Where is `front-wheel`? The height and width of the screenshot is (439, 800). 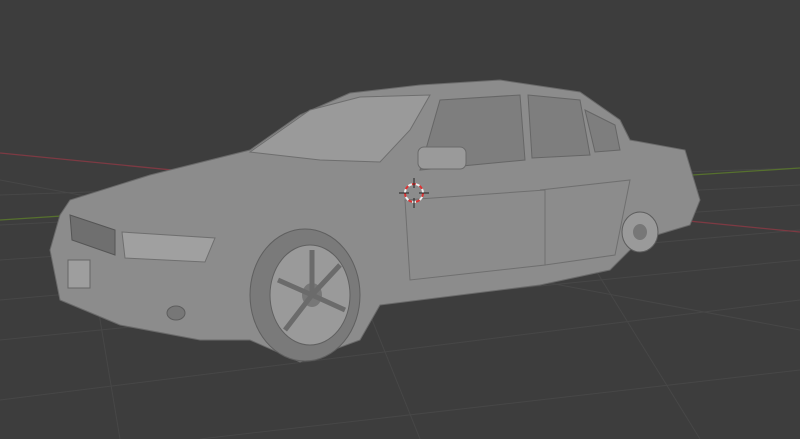
front-wheel is located at coordinates (305, 295).